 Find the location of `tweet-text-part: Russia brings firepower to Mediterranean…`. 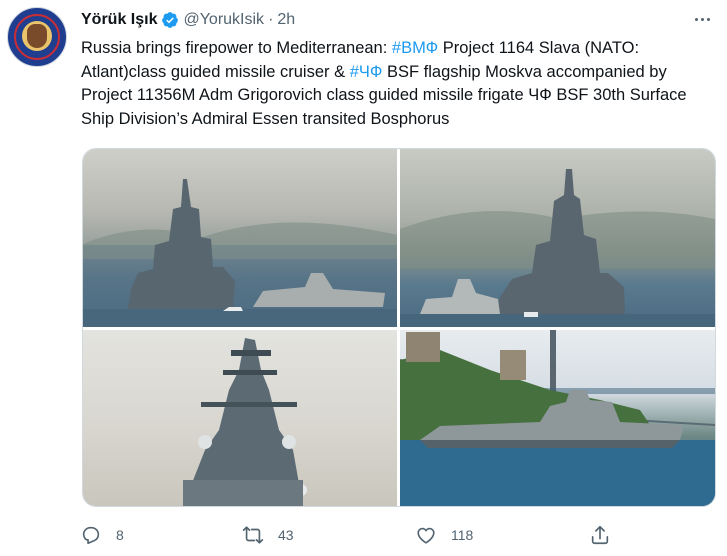

tweet-text-part: Russia brings firepower to Mediterranean… is located at coordinates (236, 48).